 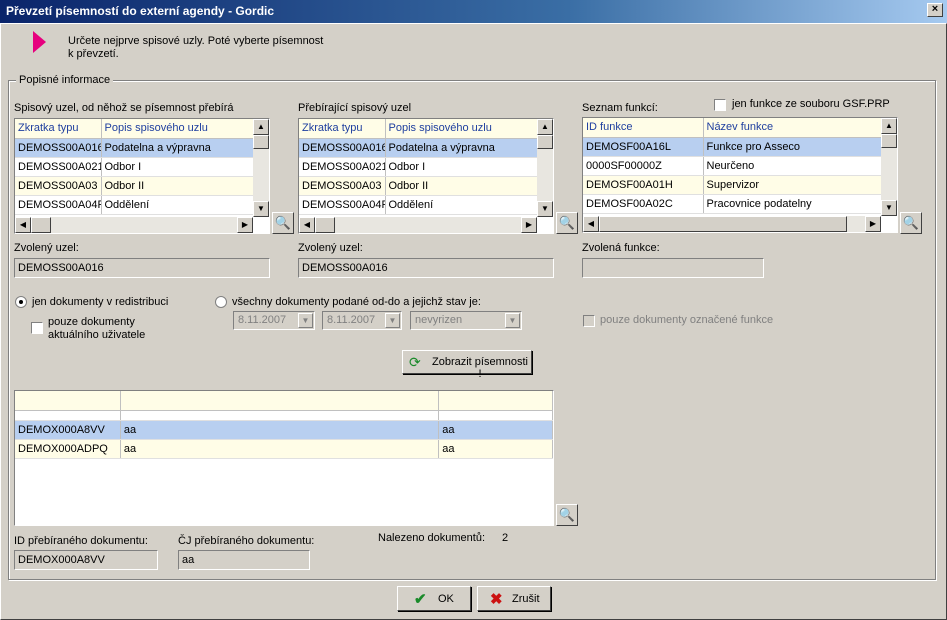 I want to click on cell: Oddělení, so click(x=469, y=205).